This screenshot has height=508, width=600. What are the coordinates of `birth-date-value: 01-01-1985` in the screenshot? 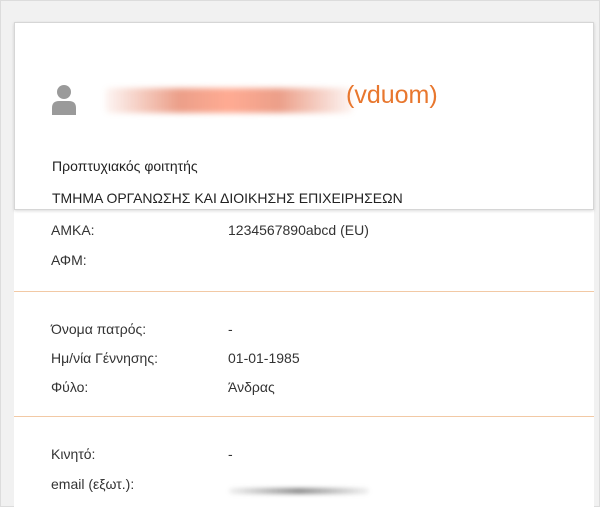 It's located at (264, 358).